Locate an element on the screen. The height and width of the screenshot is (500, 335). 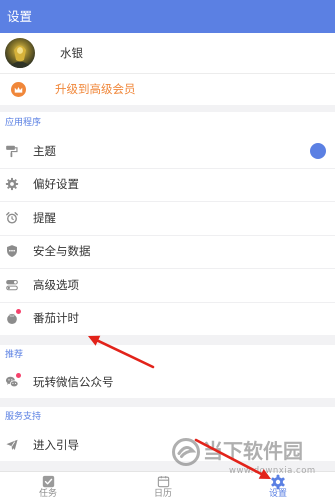
settings-item-theme: 主题 is located at coordinates (167, 151).